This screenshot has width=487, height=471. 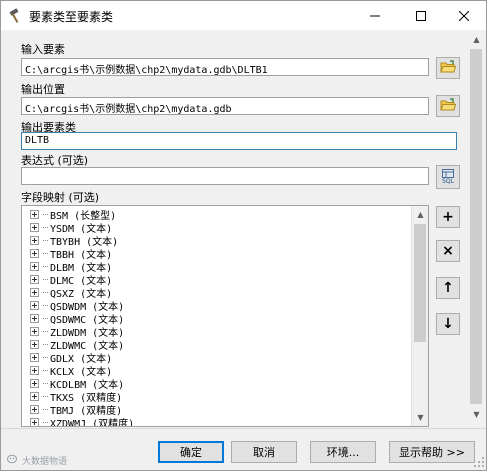 What do you see at coordinates (82, 421) in the screenshot?
I see `field-map-item: XZDWMJ (双精度)` at bounding box center [82, 421].